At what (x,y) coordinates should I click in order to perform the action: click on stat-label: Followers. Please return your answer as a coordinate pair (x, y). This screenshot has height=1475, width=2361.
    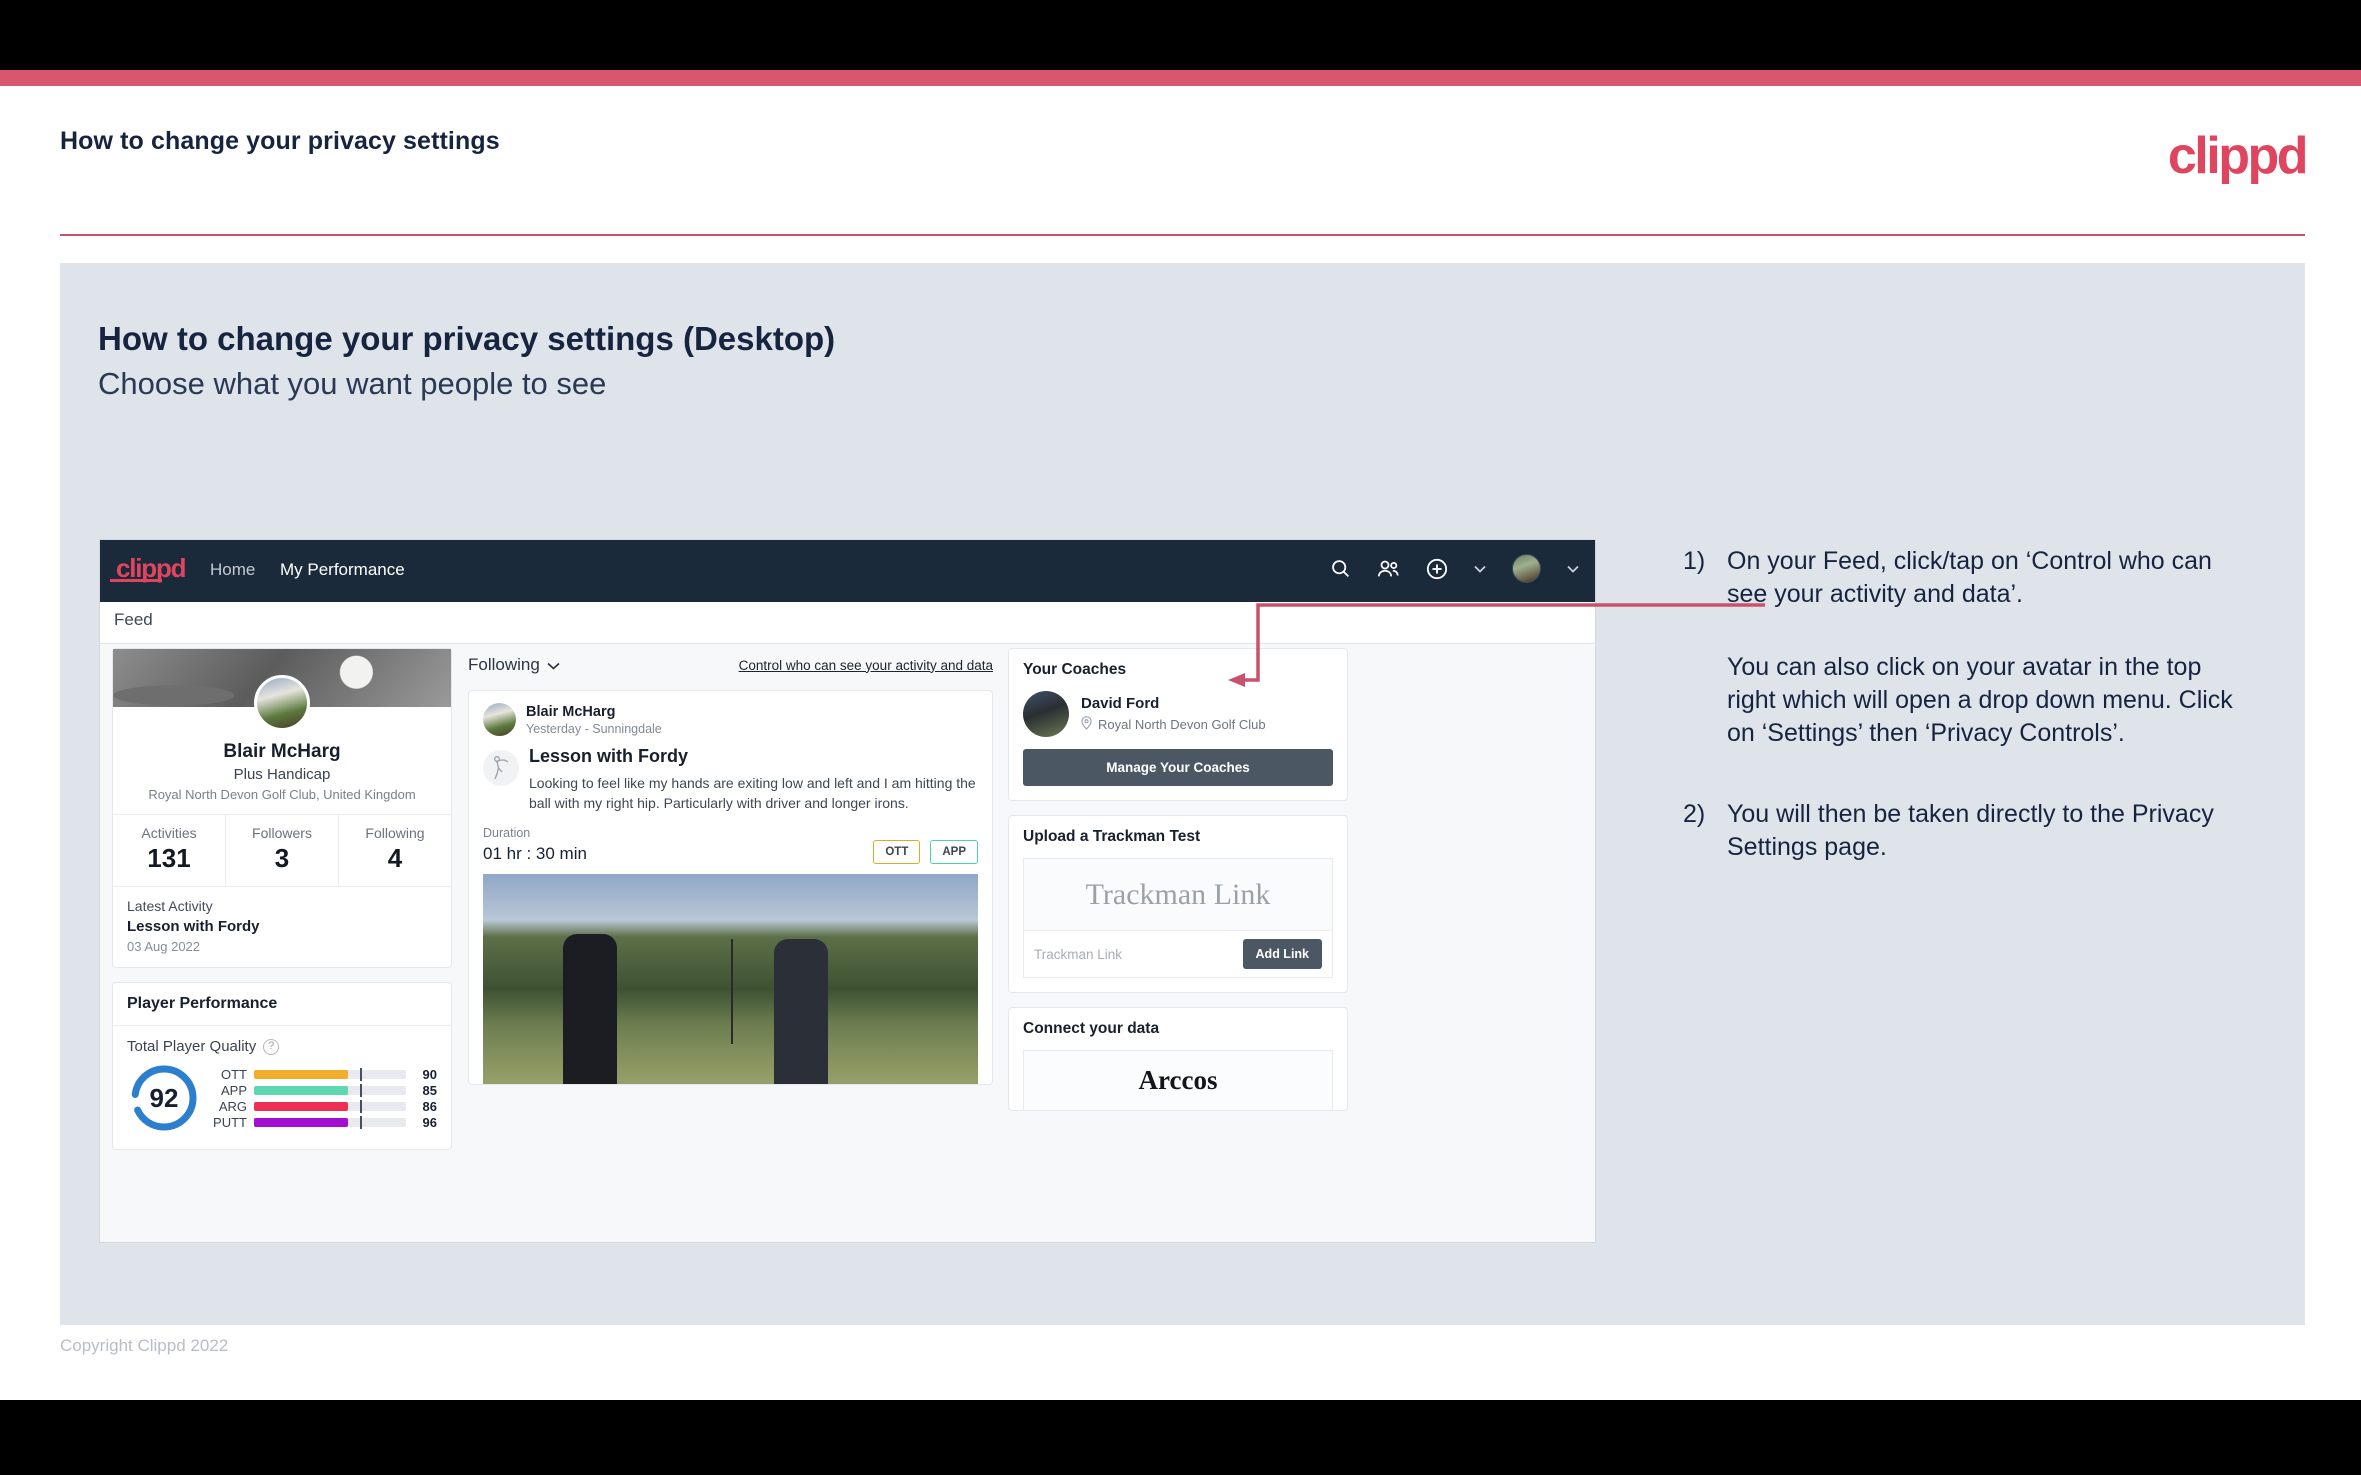
    Looking at the image, I should click on (282, 833).